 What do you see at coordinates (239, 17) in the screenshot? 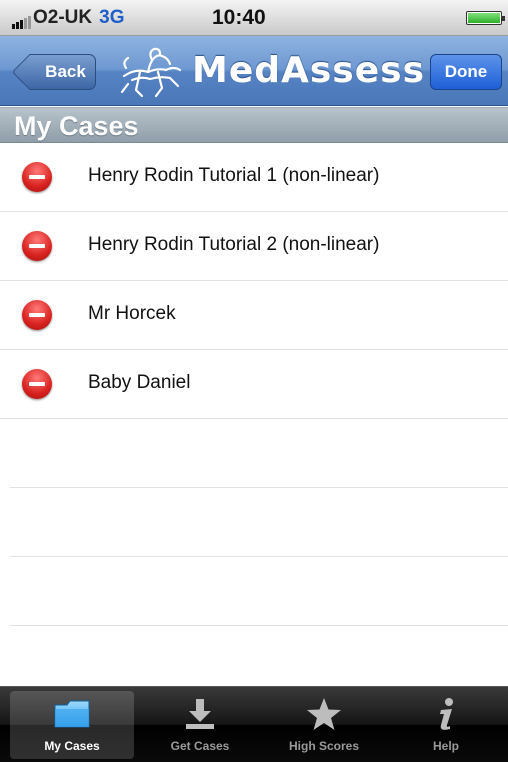
I see `clock: 10:40` at bounding box center [239, 17].